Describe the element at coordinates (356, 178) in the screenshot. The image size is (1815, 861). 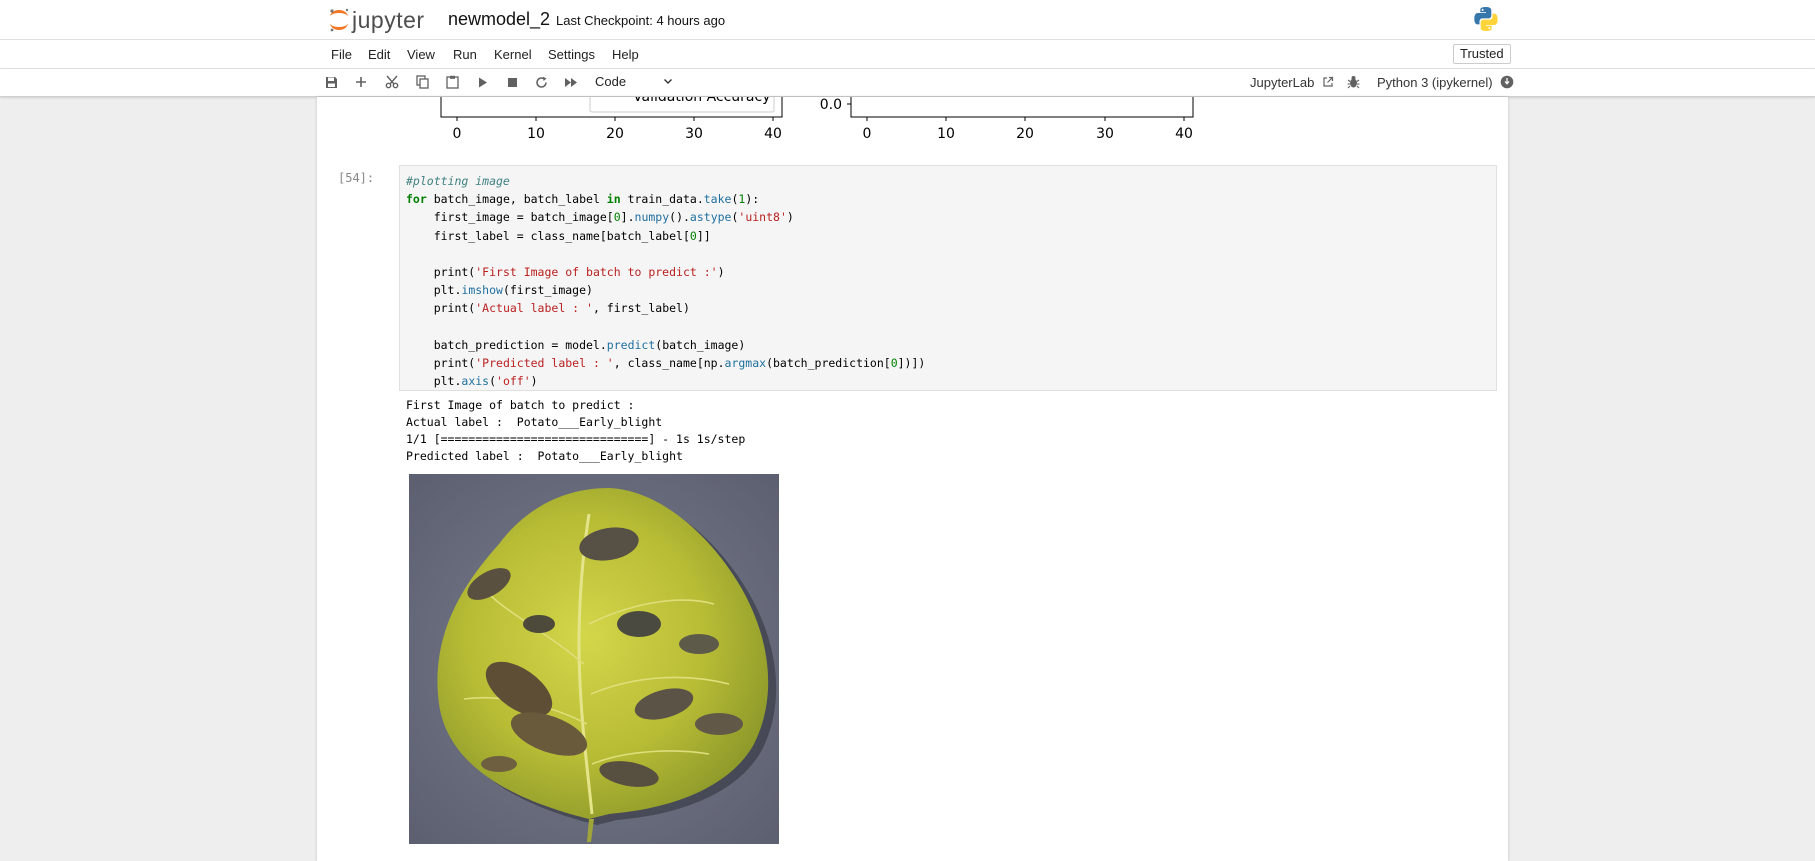
I see `cell-prompt: [54]:` at that location.